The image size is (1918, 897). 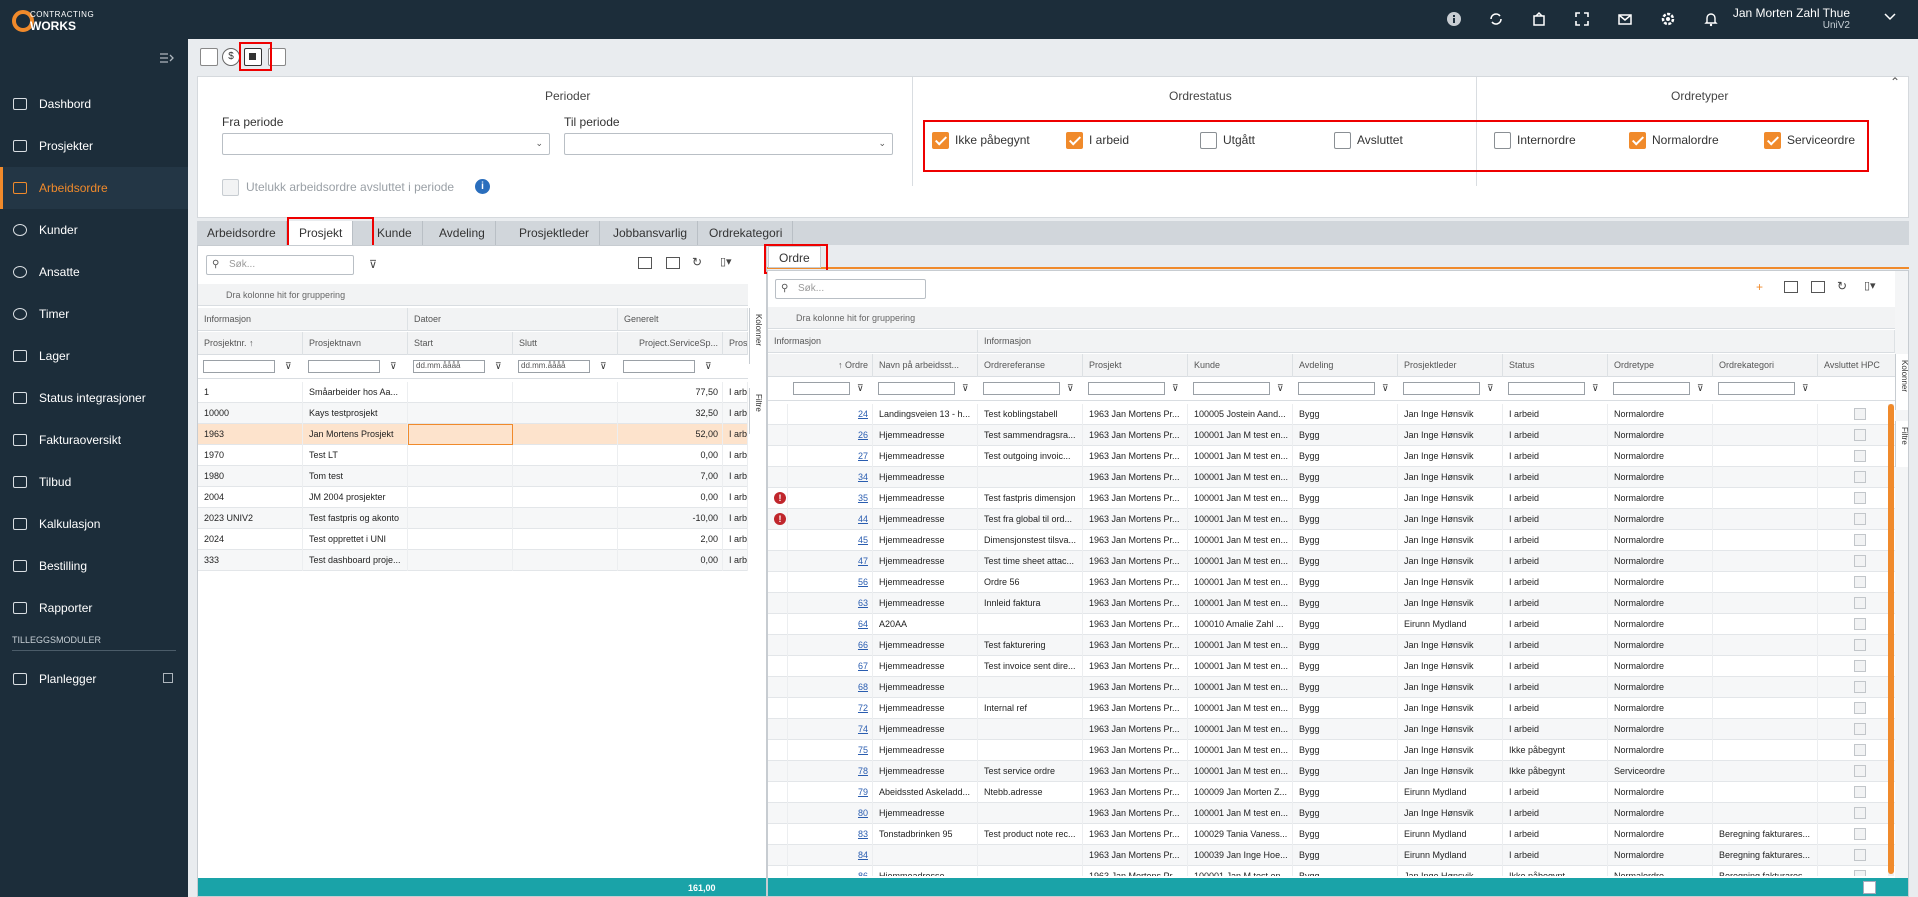 I want to click on gear-icon, so click(x=1668, y=19).